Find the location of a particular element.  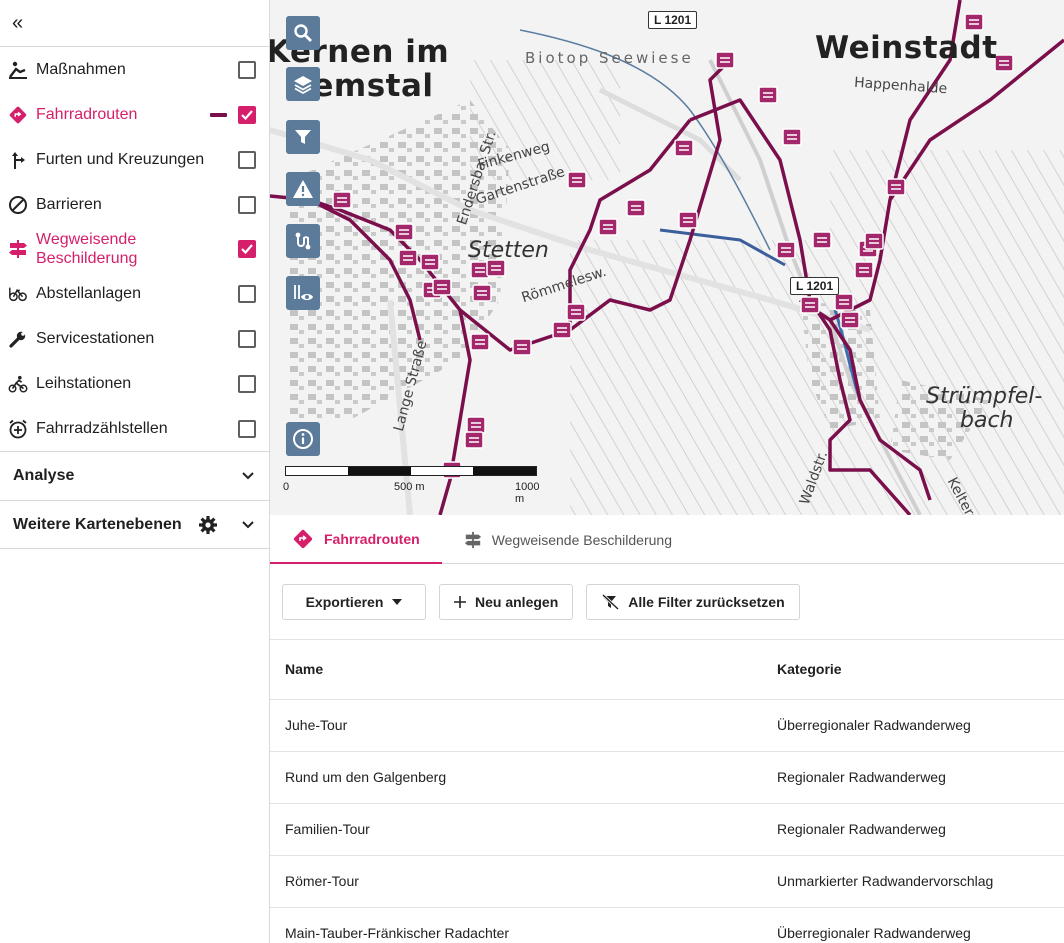

reset-filters-button: Alle Filter zurücksetzen is located at coordinates (693, 601).